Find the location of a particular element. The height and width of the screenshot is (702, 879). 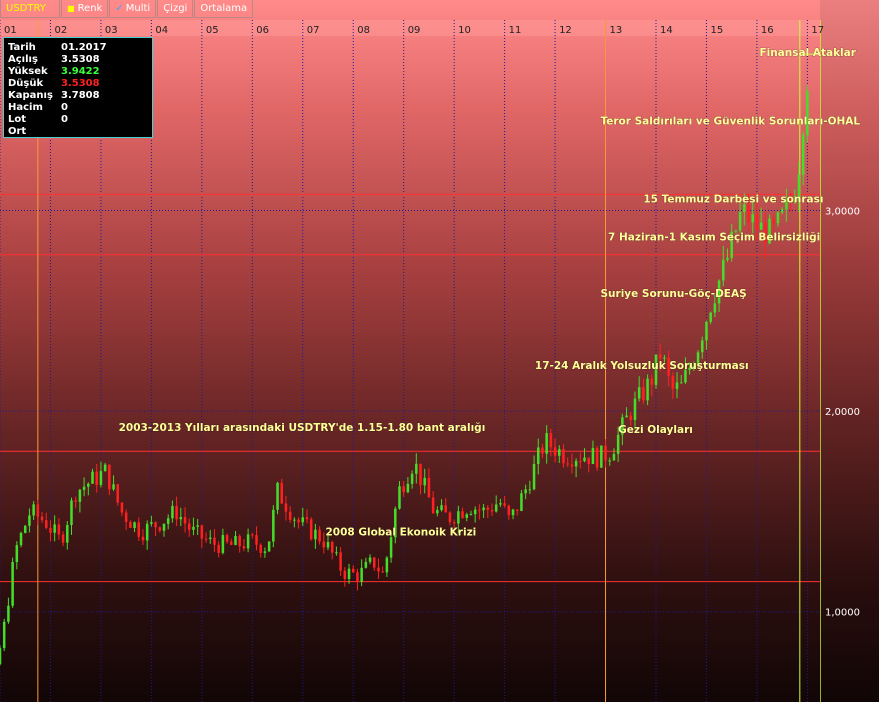

x-tick-label: 02 is located at coordinates (60, 30).